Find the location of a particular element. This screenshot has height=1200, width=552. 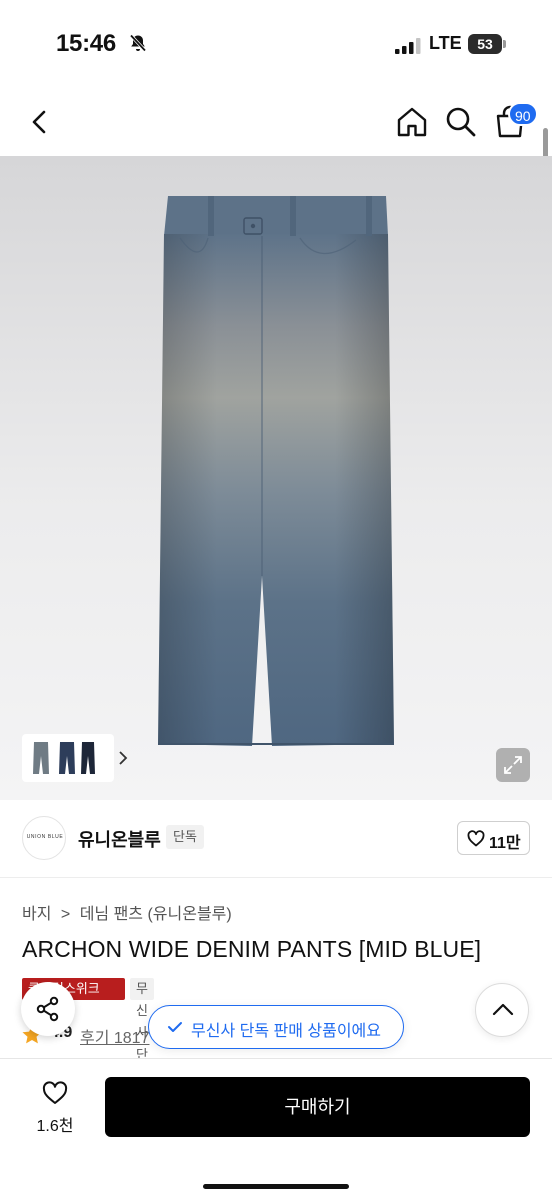

jeans-thumb-icon is located at coordinates (64, 758).